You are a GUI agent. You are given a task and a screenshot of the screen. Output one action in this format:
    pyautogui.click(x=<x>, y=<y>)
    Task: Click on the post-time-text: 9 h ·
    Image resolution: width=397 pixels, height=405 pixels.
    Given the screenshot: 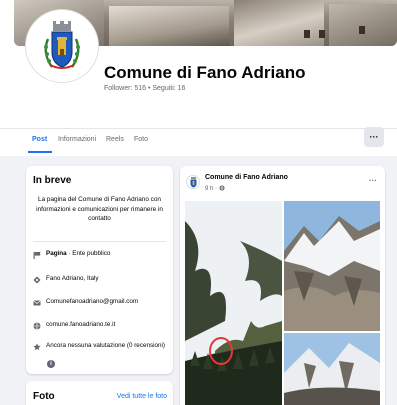 What is the action you would take?
    pyautogui.click(x=212, y=189)
    